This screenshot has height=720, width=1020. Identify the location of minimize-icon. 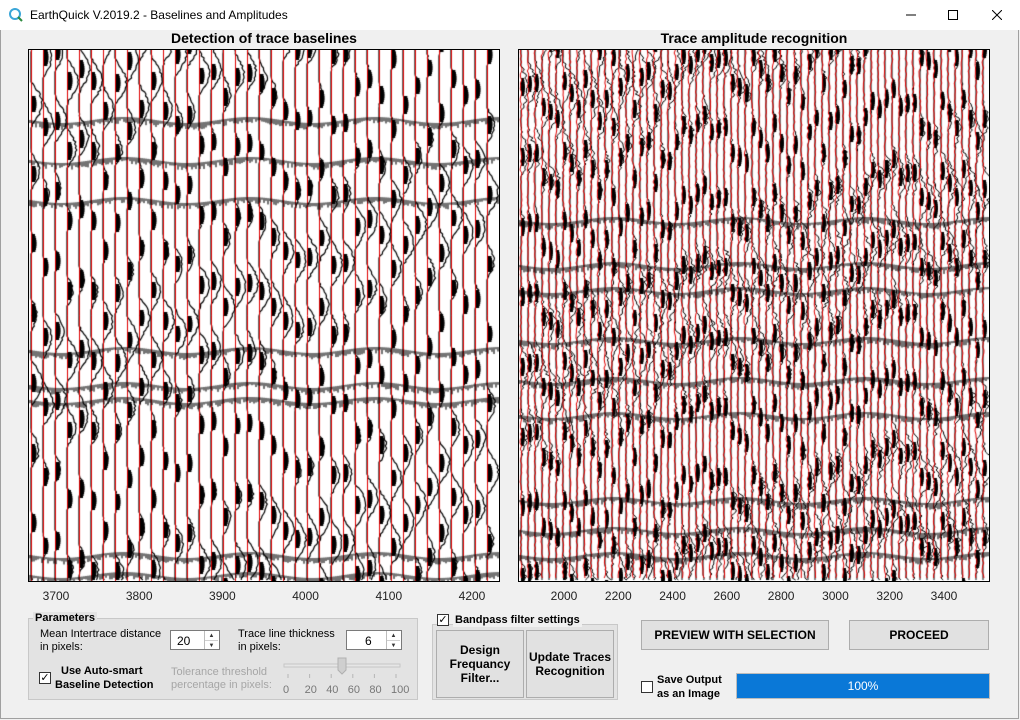
(911, 15).